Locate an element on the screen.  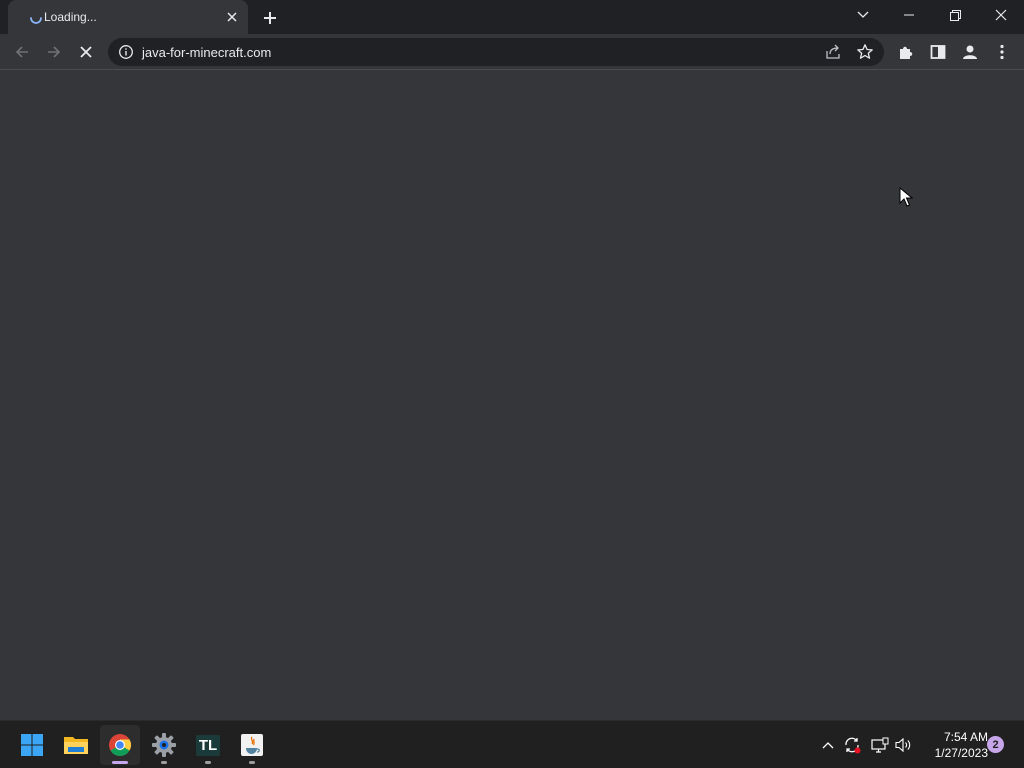
chevron-down-icon is located at coordinates (863, 14).